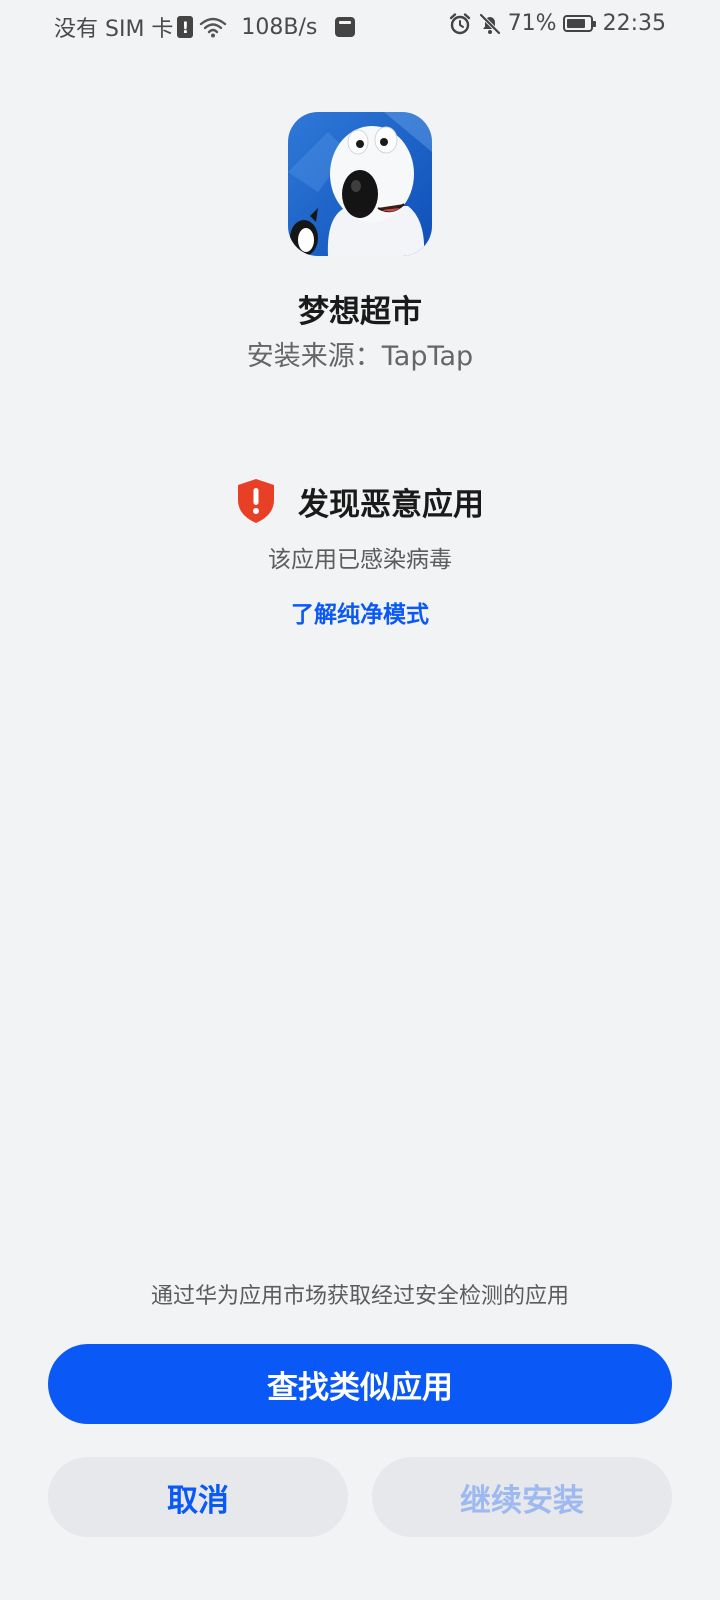  What do you see at coordinates (490, 24) in the screenshot?
I see `bell-off-icon` at bounding box center [490, 24].